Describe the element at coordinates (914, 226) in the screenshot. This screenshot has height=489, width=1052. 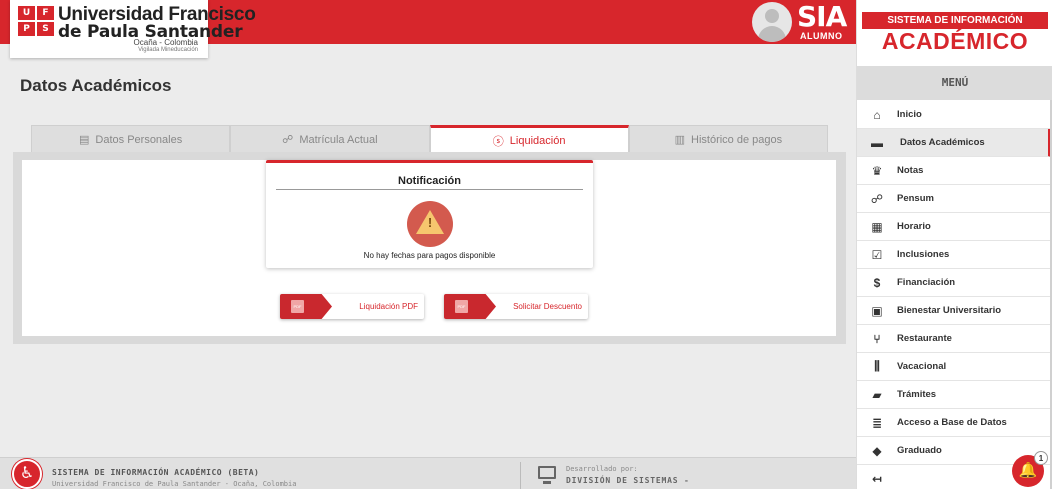
I see `sidebar-item-label: Horario` at that location.